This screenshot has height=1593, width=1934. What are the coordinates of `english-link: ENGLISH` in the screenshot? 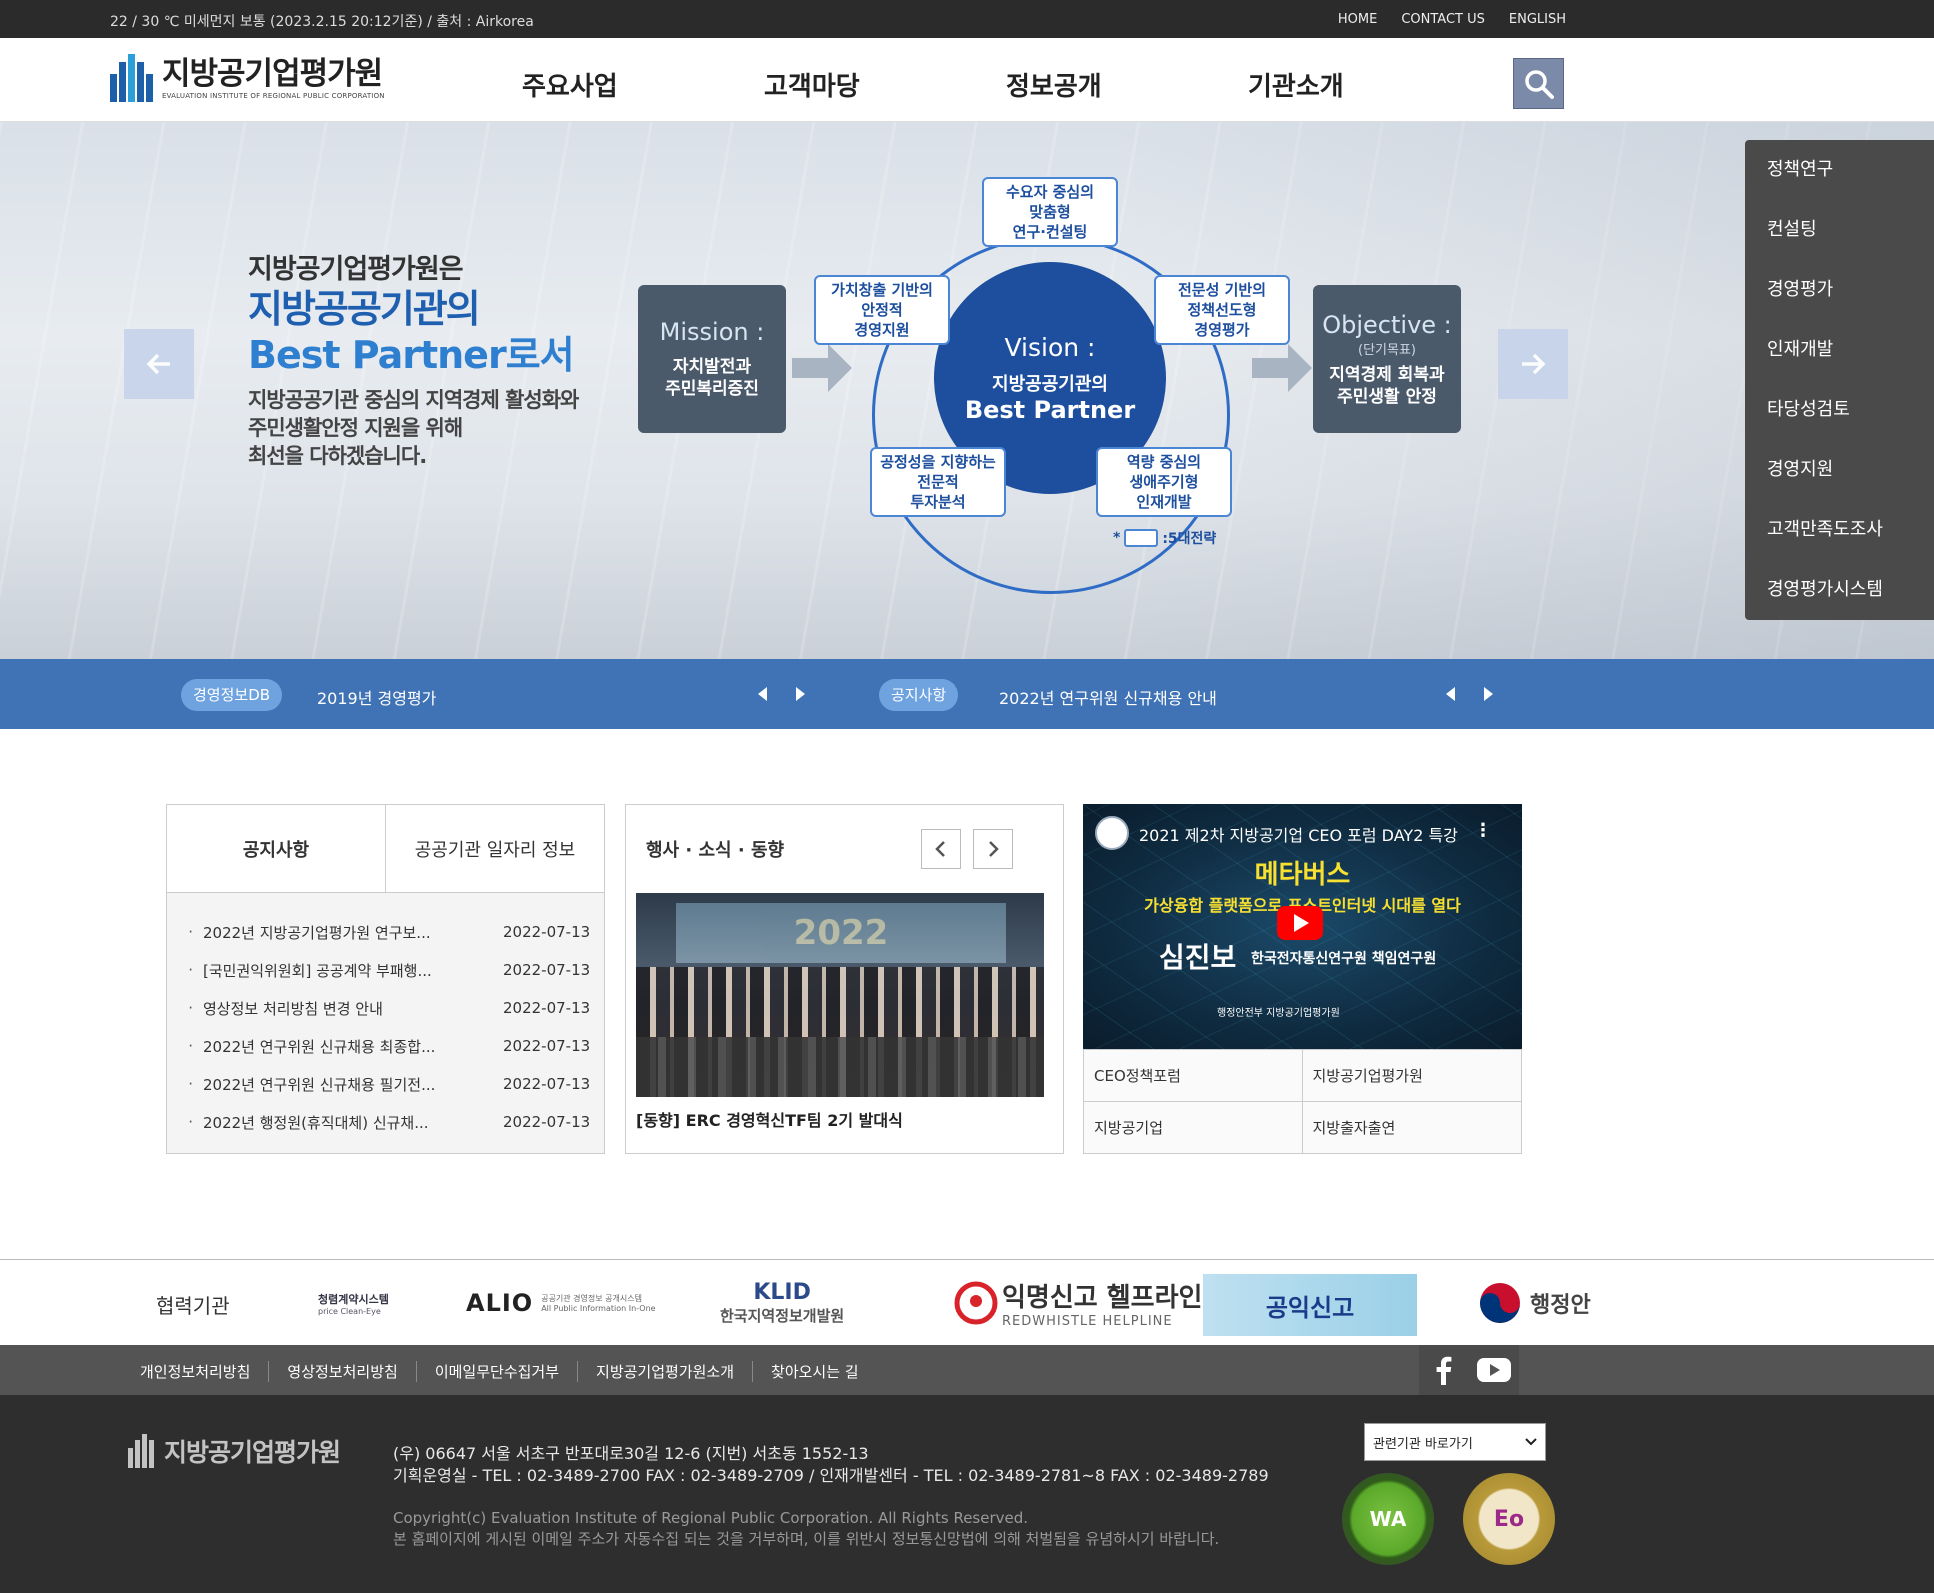 It's located at (1537, 19).